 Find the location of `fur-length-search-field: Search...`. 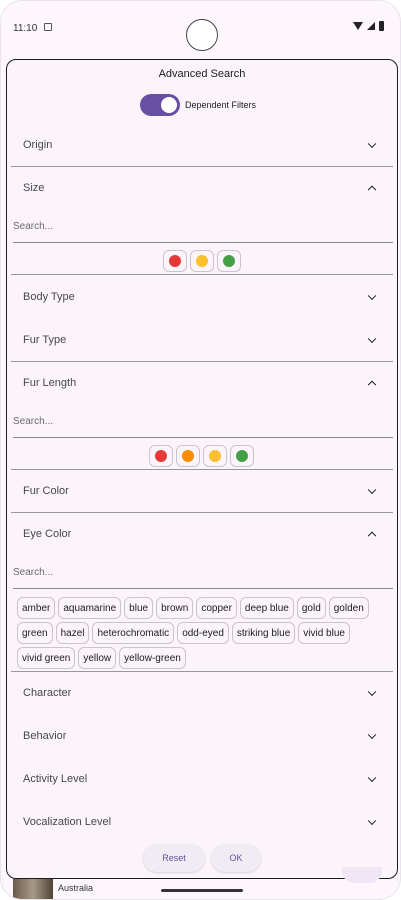

fur-length-search-field: Search... is located at coordinates (203, 423).